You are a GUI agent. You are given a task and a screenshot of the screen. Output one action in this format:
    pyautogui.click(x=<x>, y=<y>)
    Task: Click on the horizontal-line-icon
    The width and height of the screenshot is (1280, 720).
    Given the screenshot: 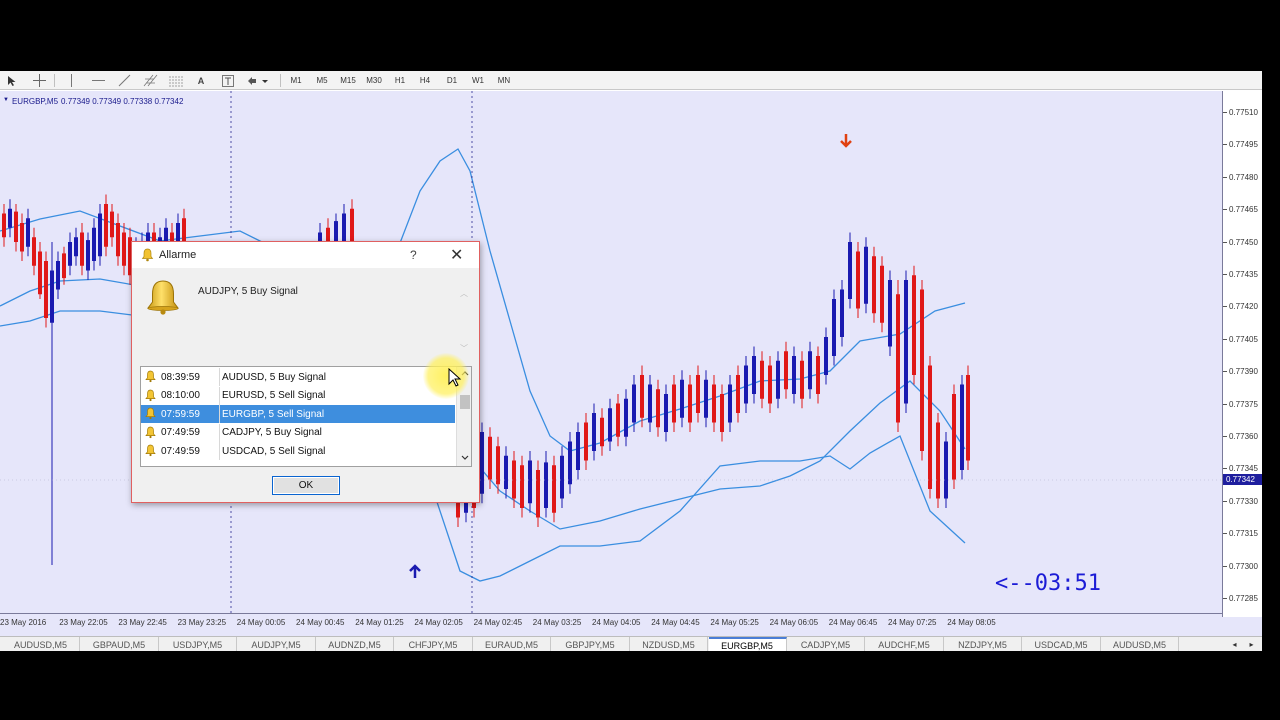 What is the action you would take?
    pyautogui.click(x=98, y=80)
    